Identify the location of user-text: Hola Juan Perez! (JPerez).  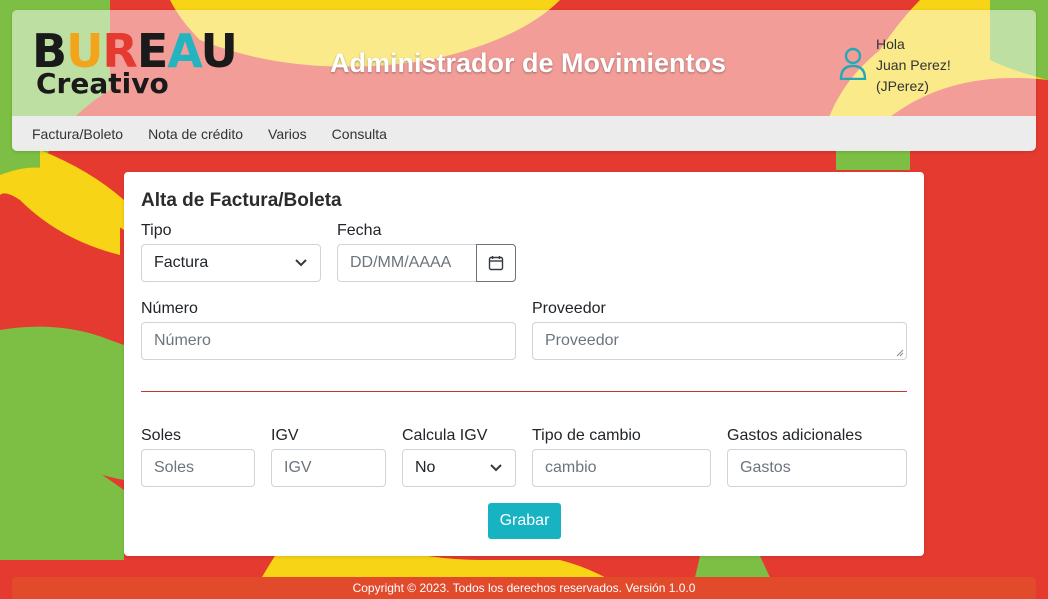
(913, 65).